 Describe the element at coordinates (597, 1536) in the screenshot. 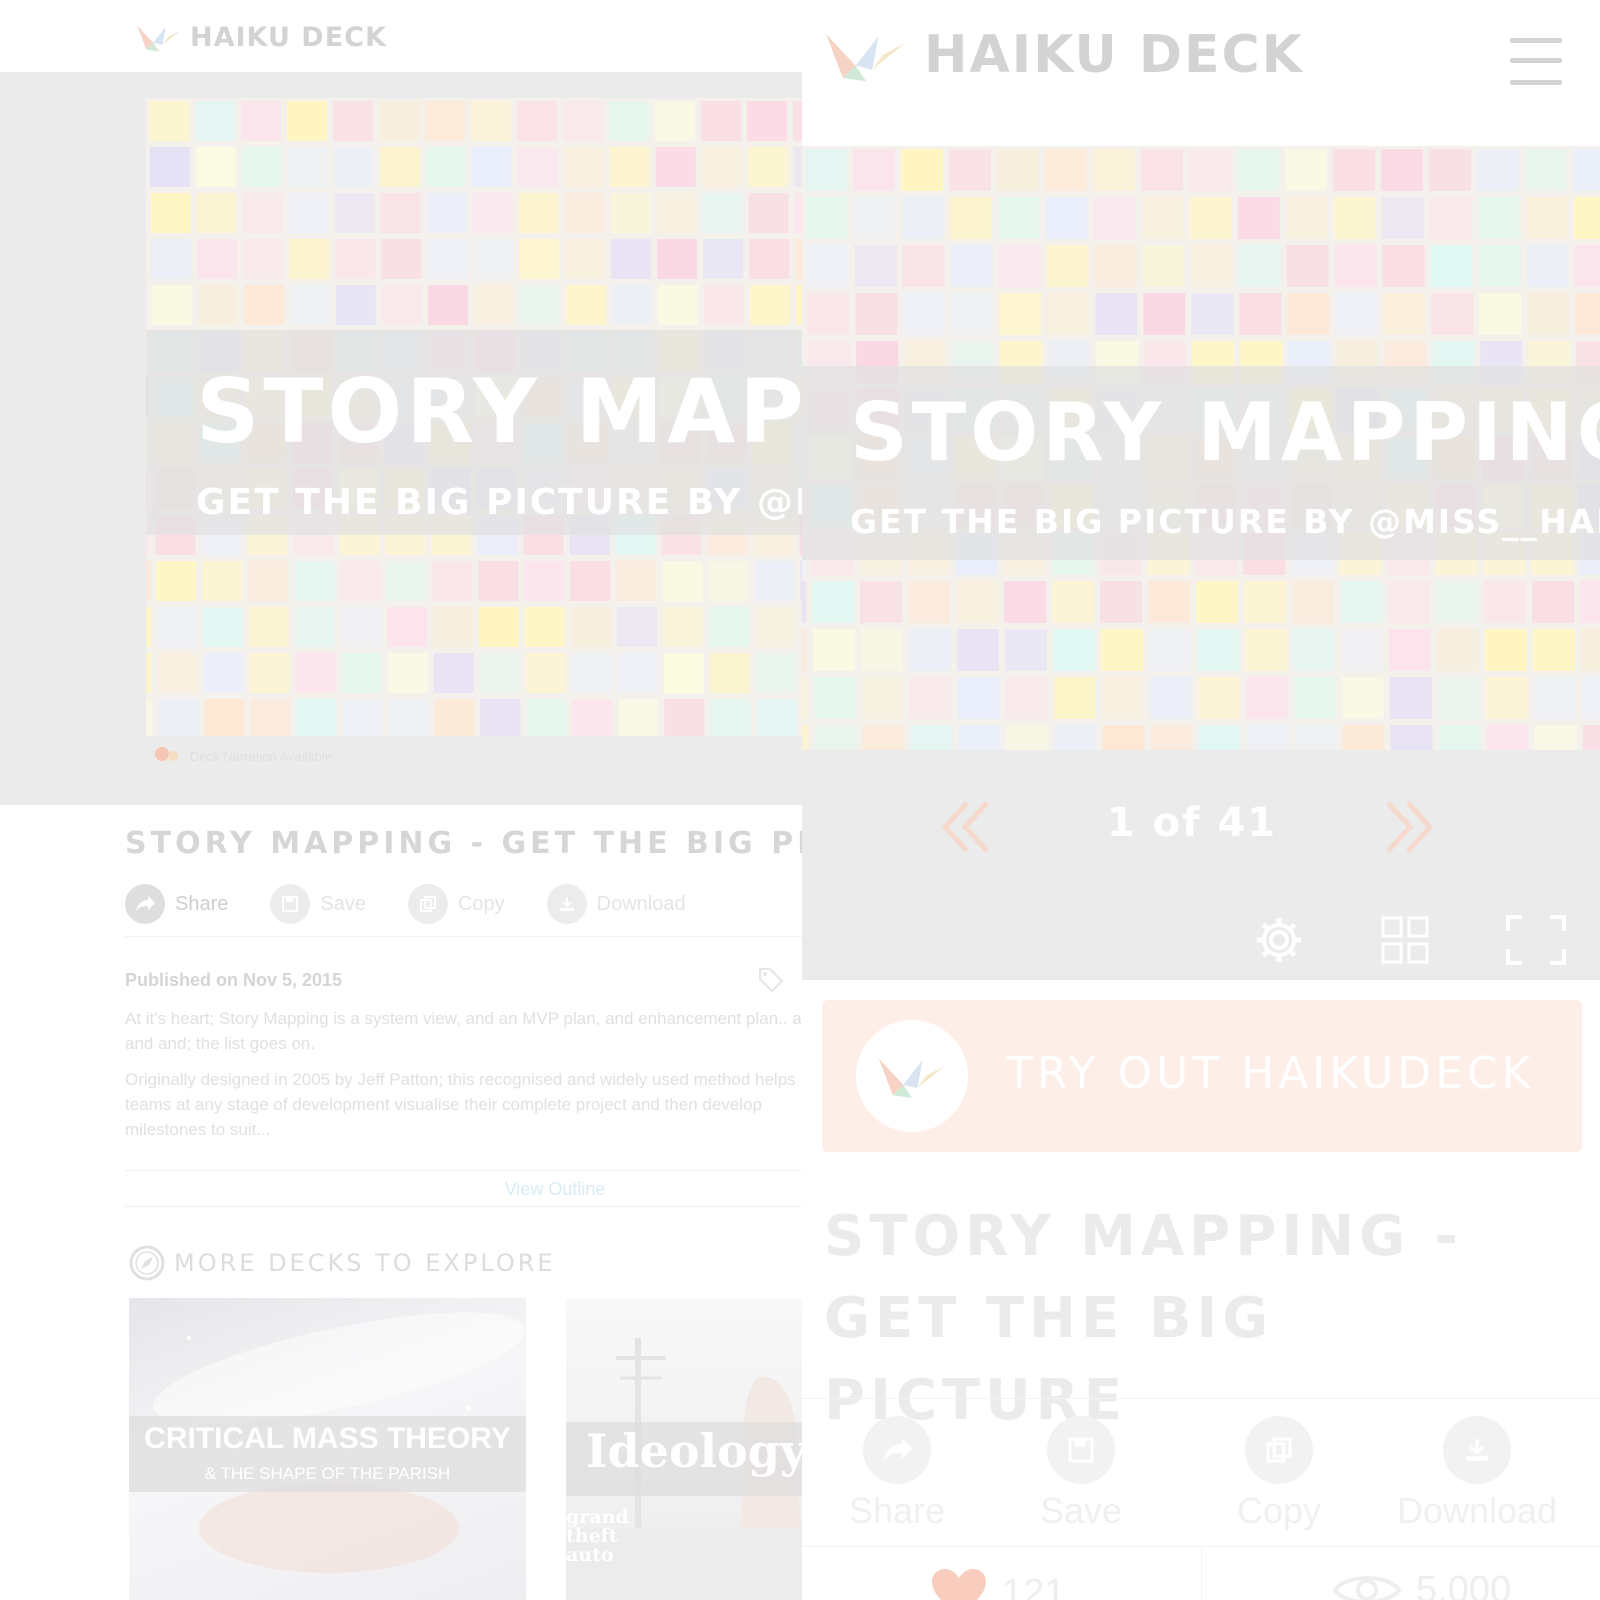

I see `game-logo-text: grand theft auto` at that location.